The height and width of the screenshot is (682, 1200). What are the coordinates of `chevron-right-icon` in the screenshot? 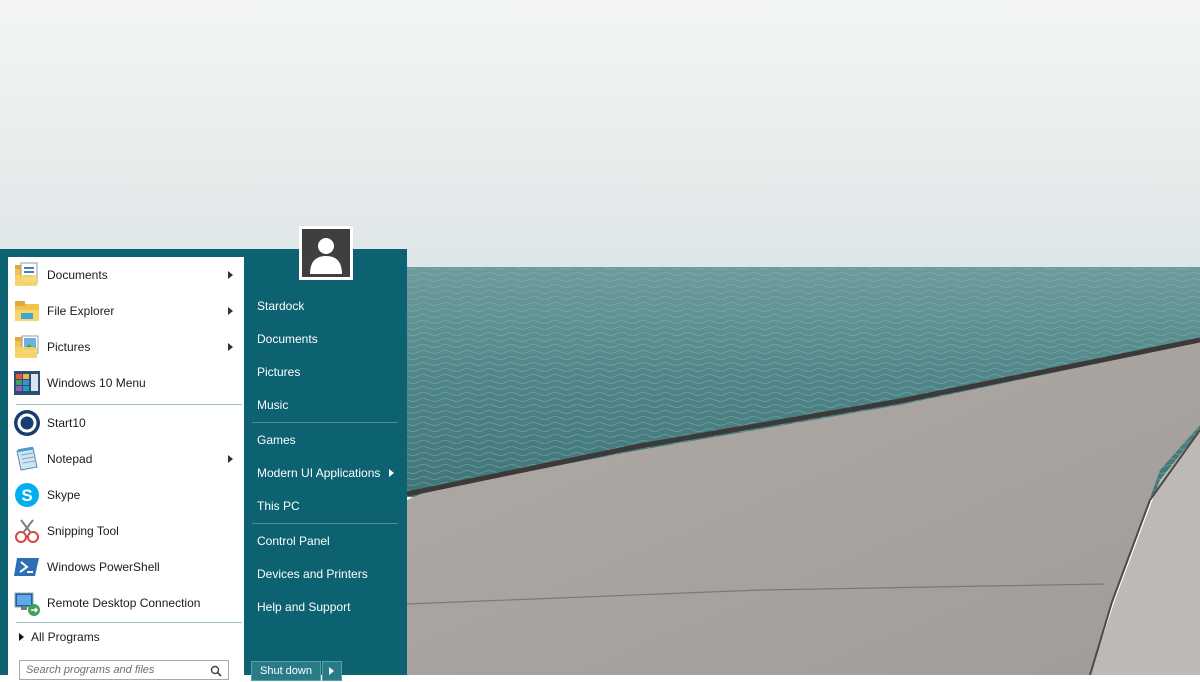 It's located at (331, 671).